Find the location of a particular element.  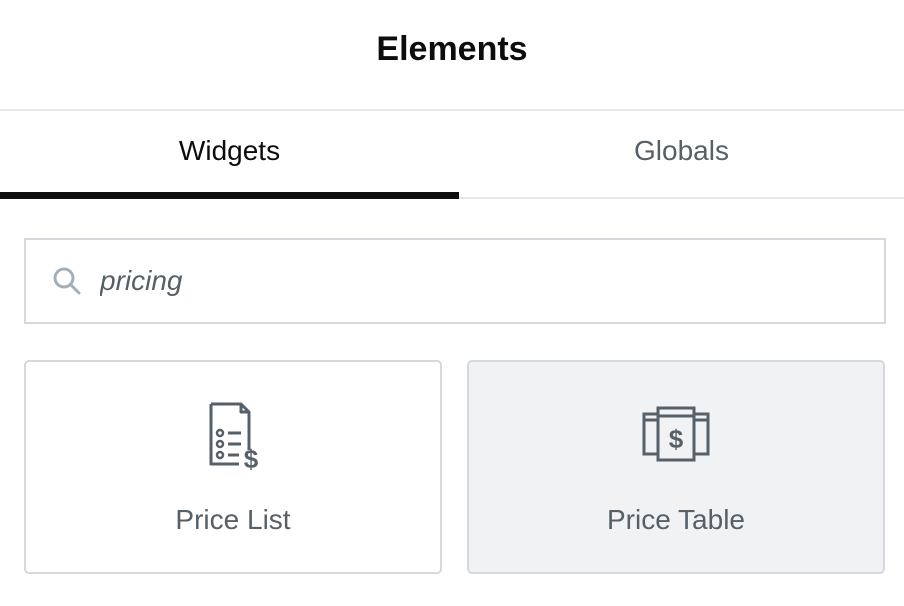

tab-widgets: Widgets is located at coordinates (229, 155).